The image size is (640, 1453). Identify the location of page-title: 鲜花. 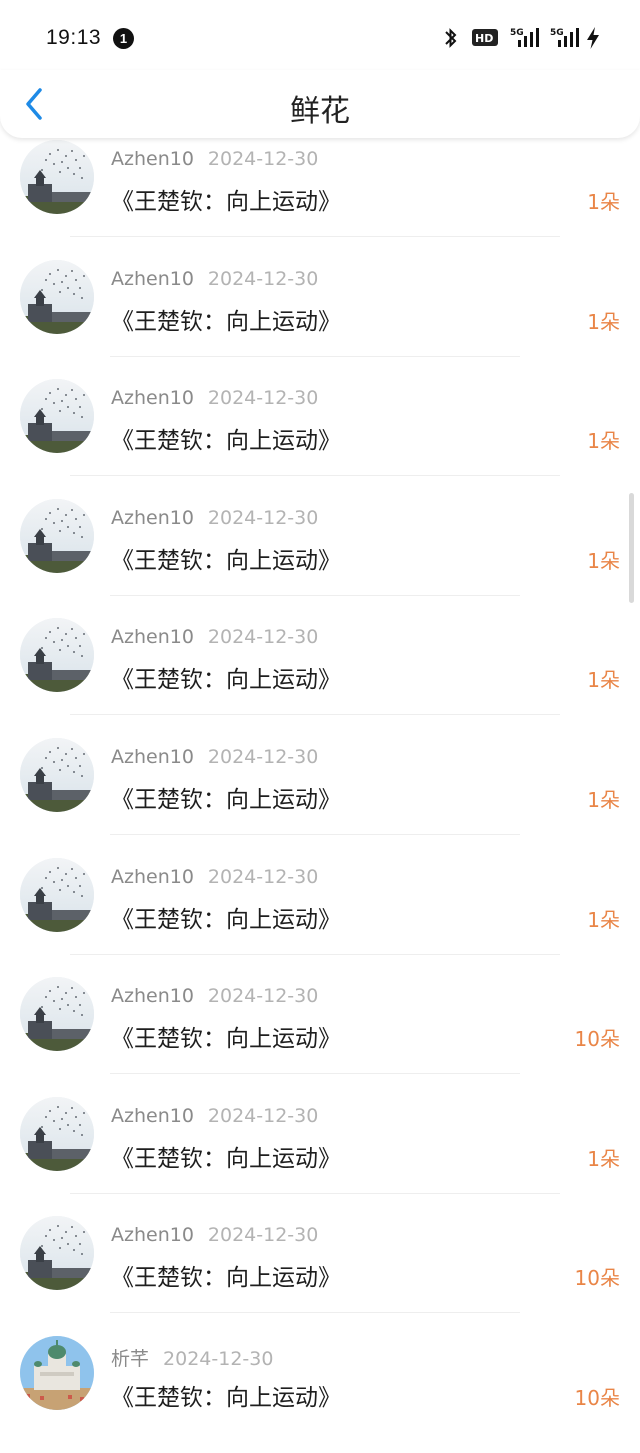
(320, 111).